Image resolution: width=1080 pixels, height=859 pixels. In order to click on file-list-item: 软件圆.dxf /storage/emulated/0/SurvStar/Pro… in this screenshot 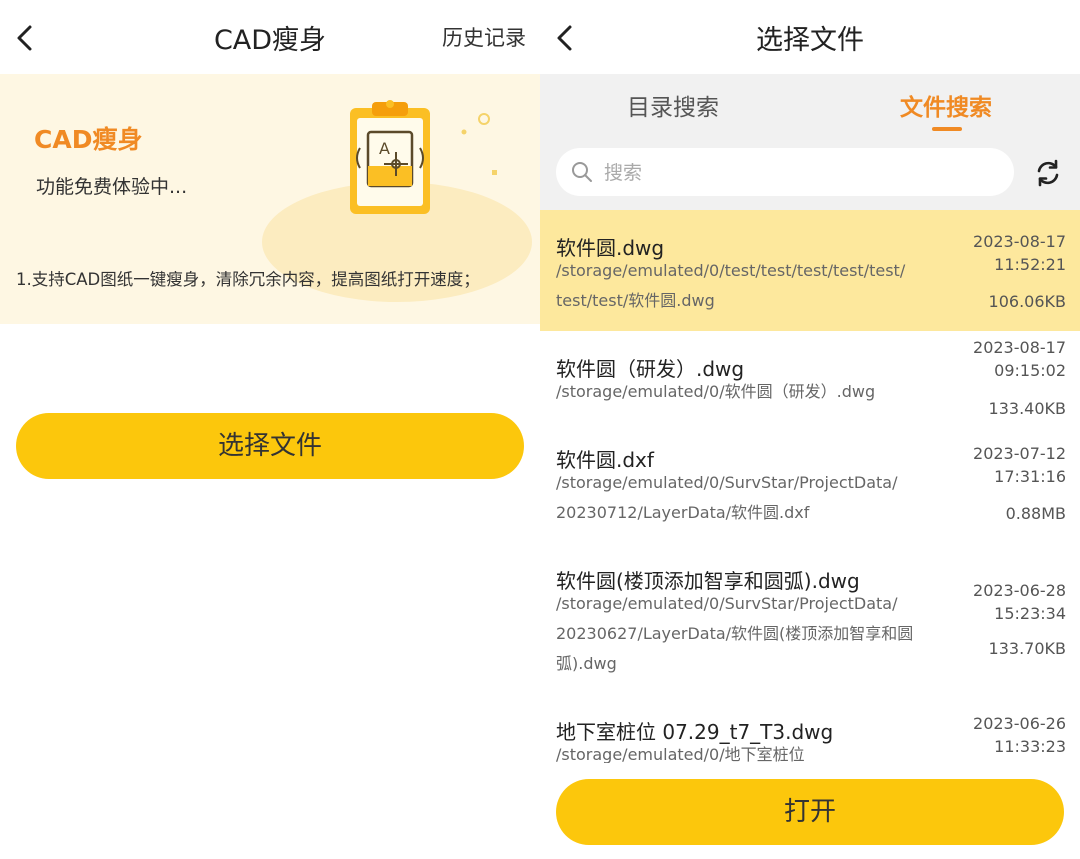, I will do `click(810, 483)`.